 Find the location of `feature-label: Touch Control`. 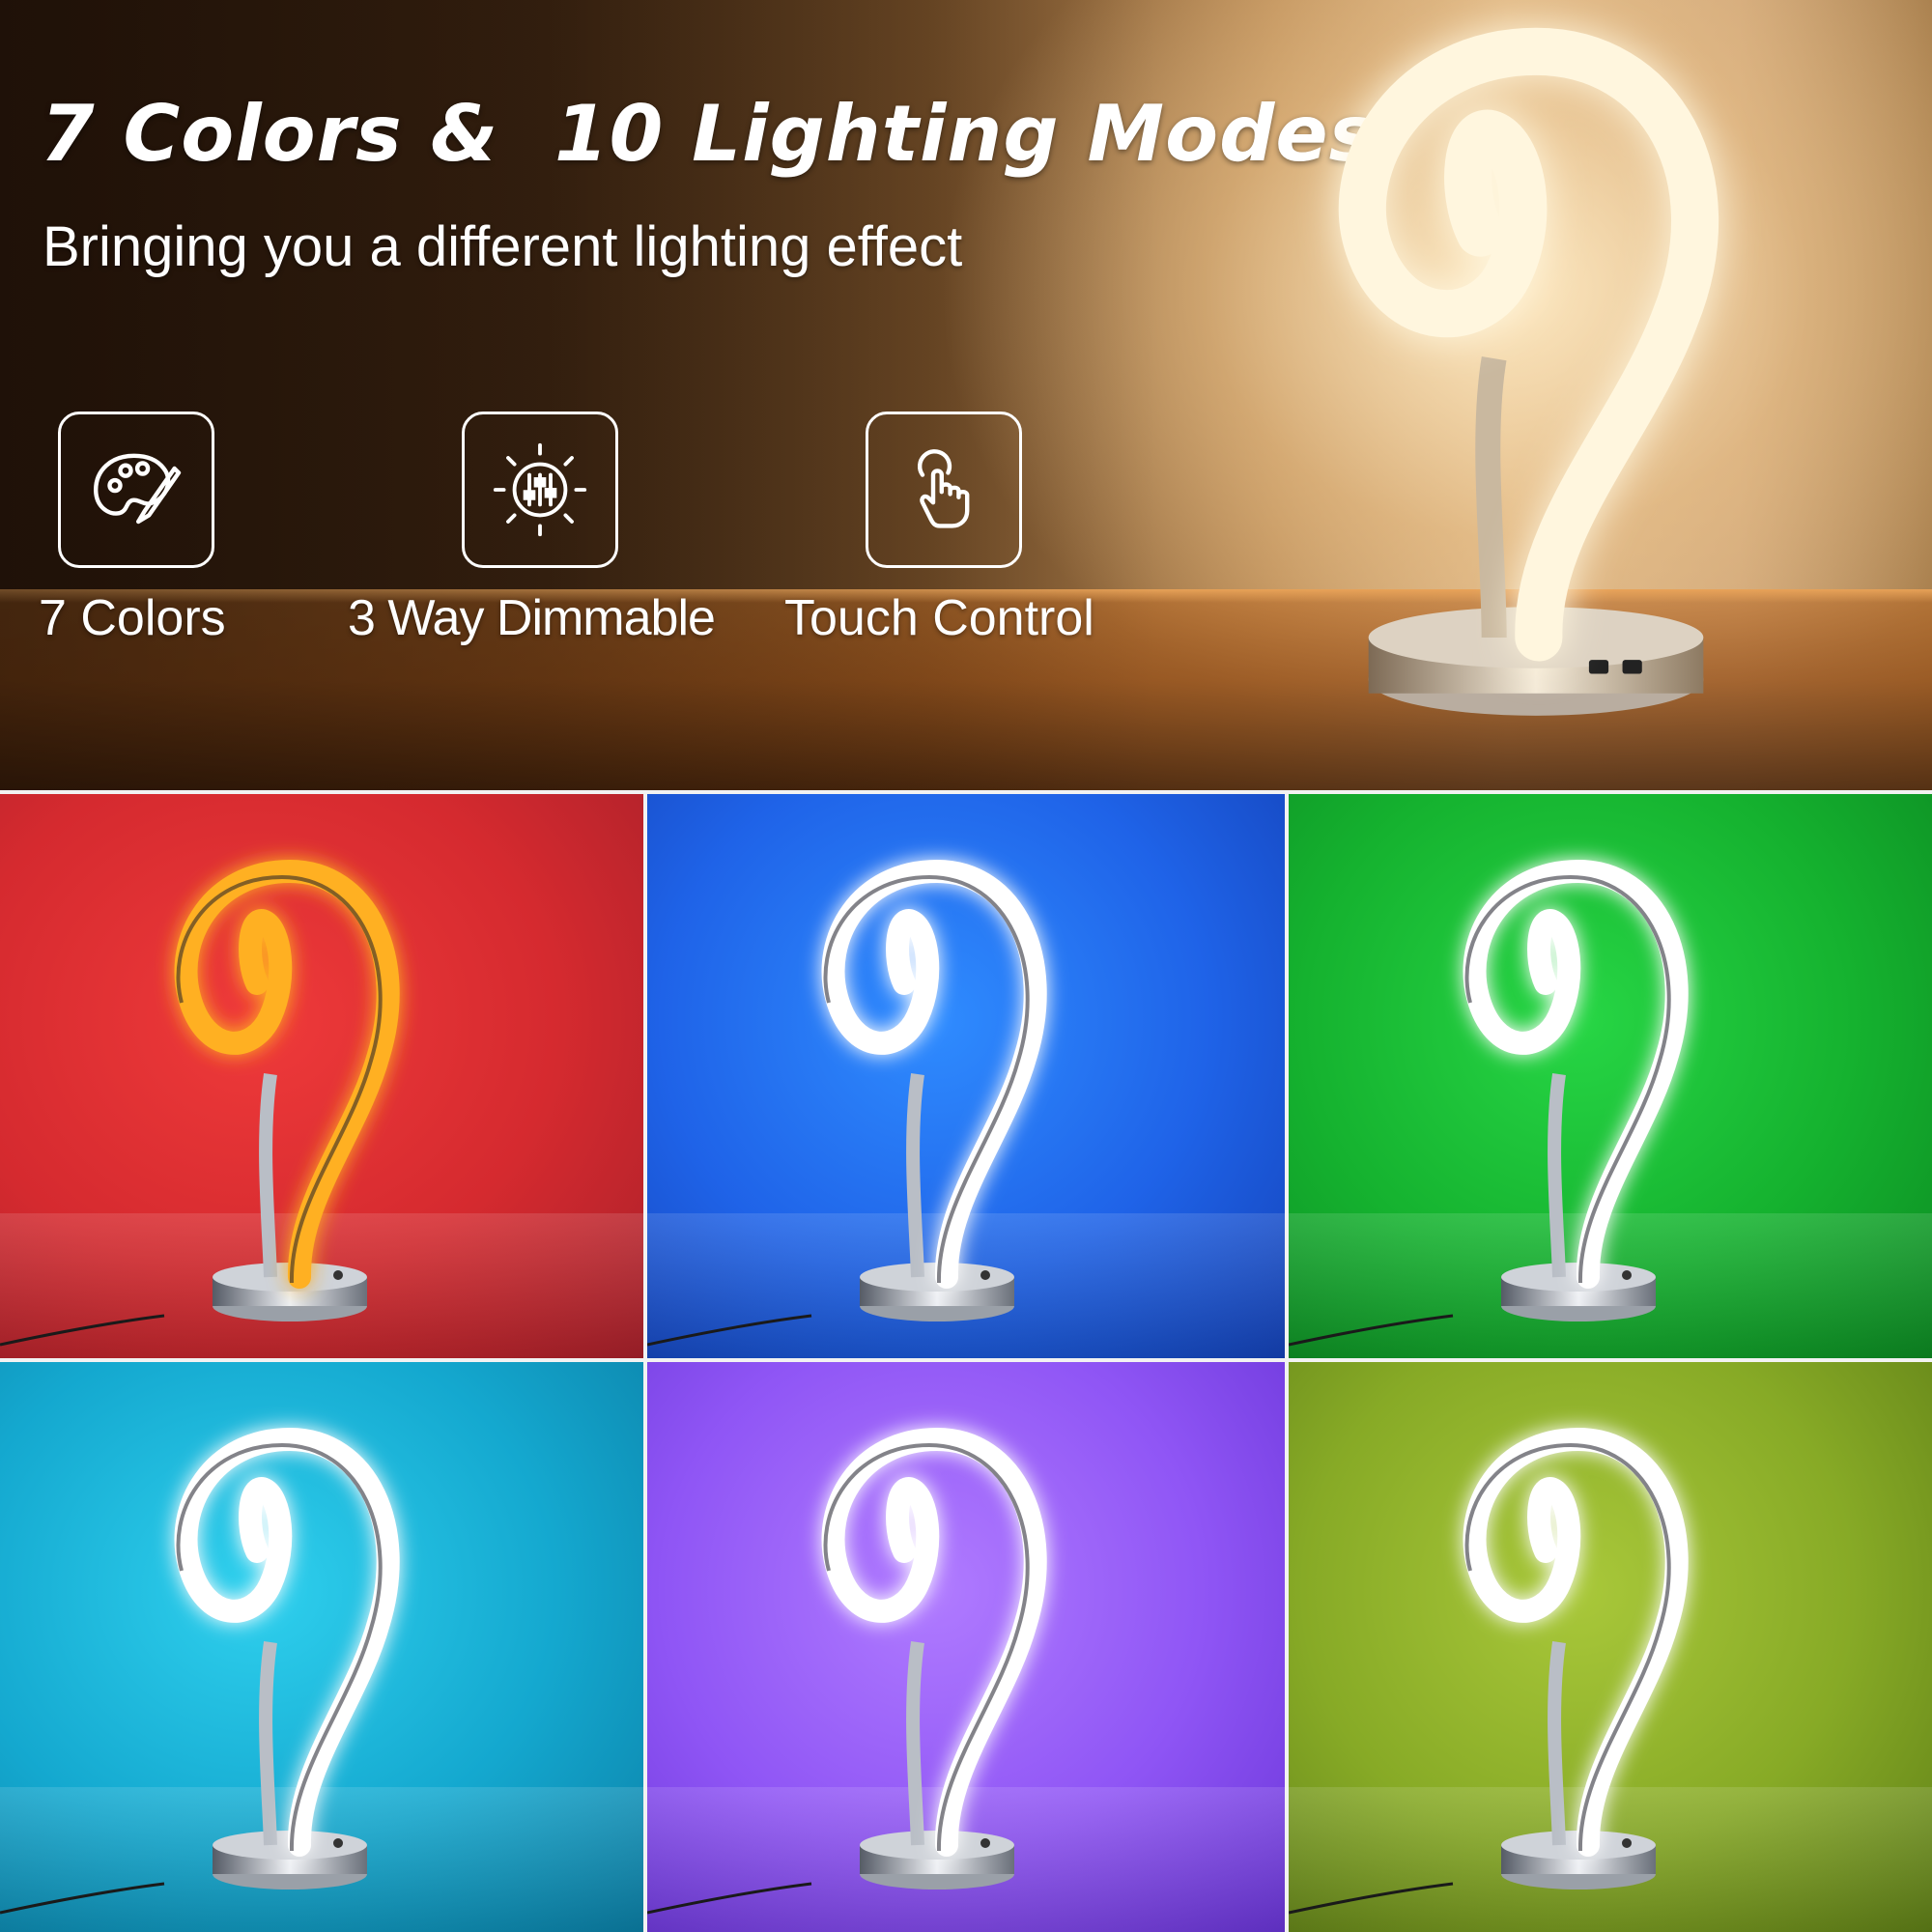

feature-label: Touch Control is located at coordinates (939, 618).